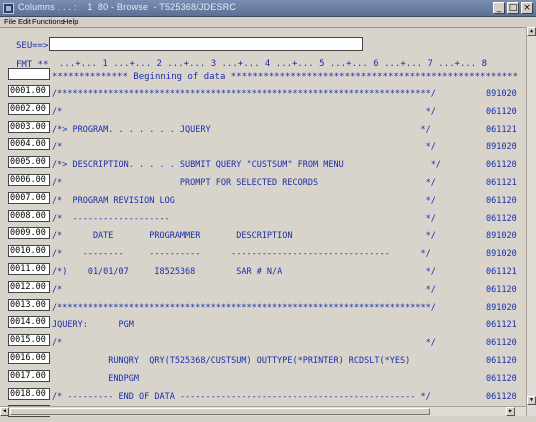 This screenshot has width=536, height=422. I want to click on app-icon, so click(8, 8).